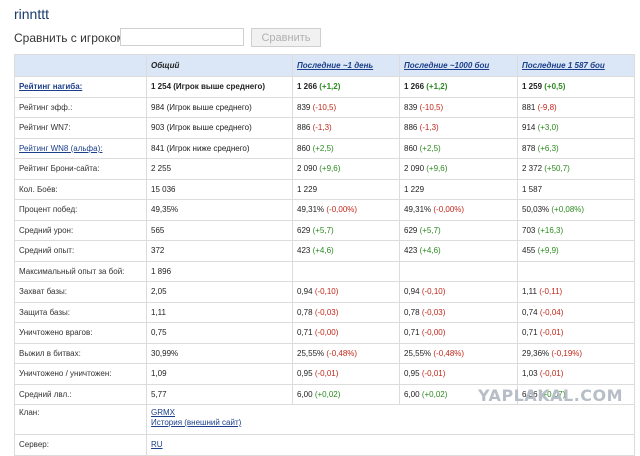  What do you see at coordinates (458, 353) in the screenshot?
I see `stat-cell: 25,55% (-0,48%)` at bounding box center [458, 353].